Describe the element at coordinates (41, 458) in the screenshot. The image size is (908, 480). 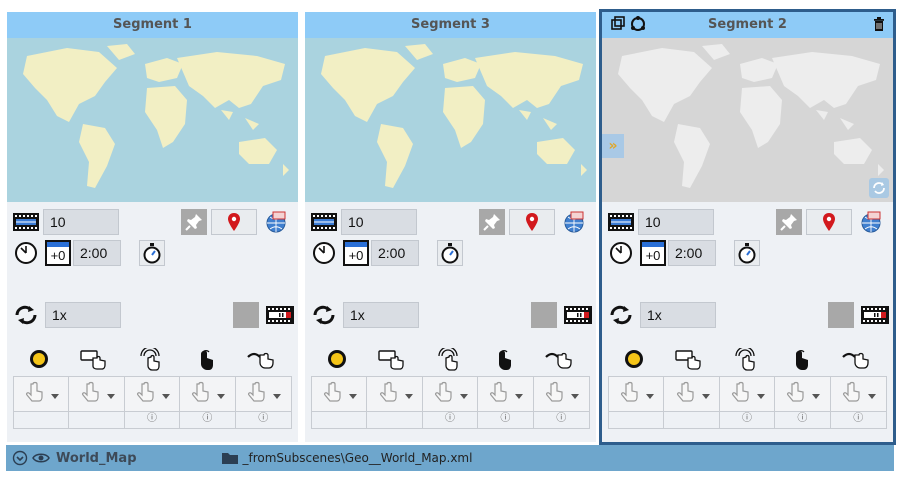
I see `visibility-eye-icon` at that location.